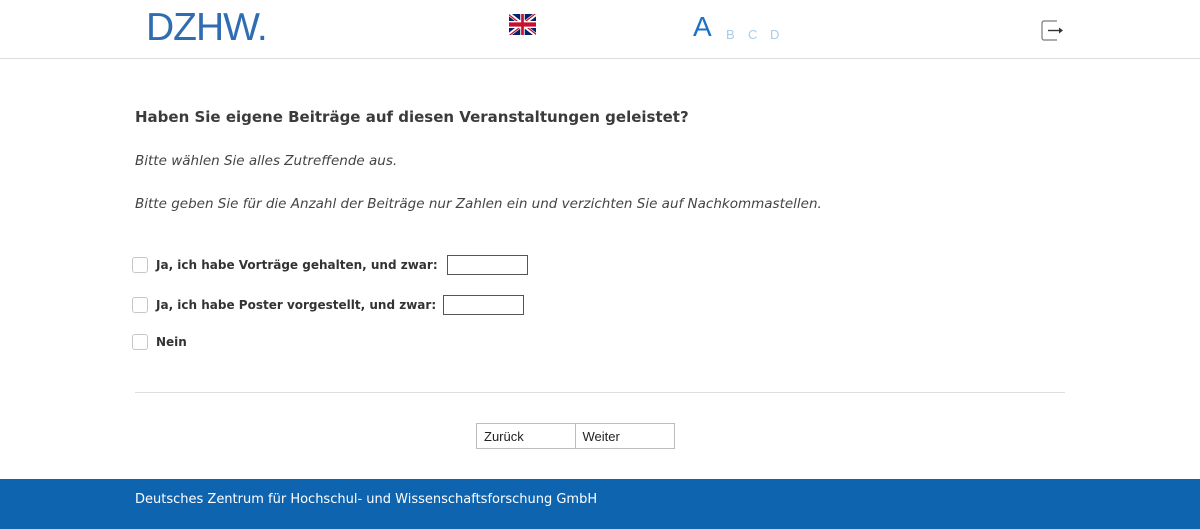 The width and height of the screenshot is (1200, 529). I want to click on logout-icon, so click(1053, 30).